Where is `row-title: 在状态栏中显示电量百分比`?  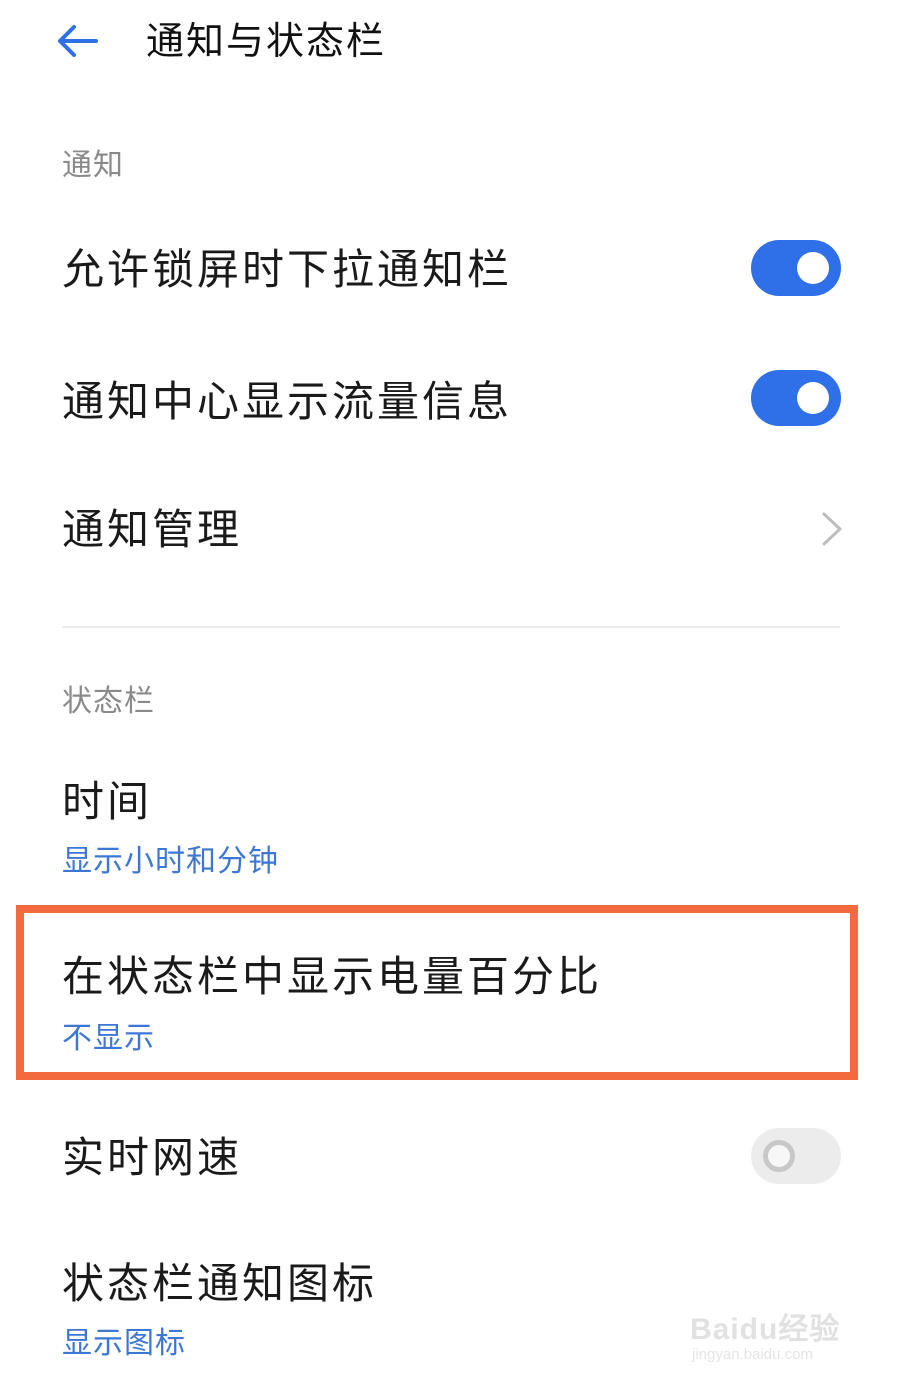
row-title: 在状态栏中显示电量百分比 is located at coordinates (332, 976).